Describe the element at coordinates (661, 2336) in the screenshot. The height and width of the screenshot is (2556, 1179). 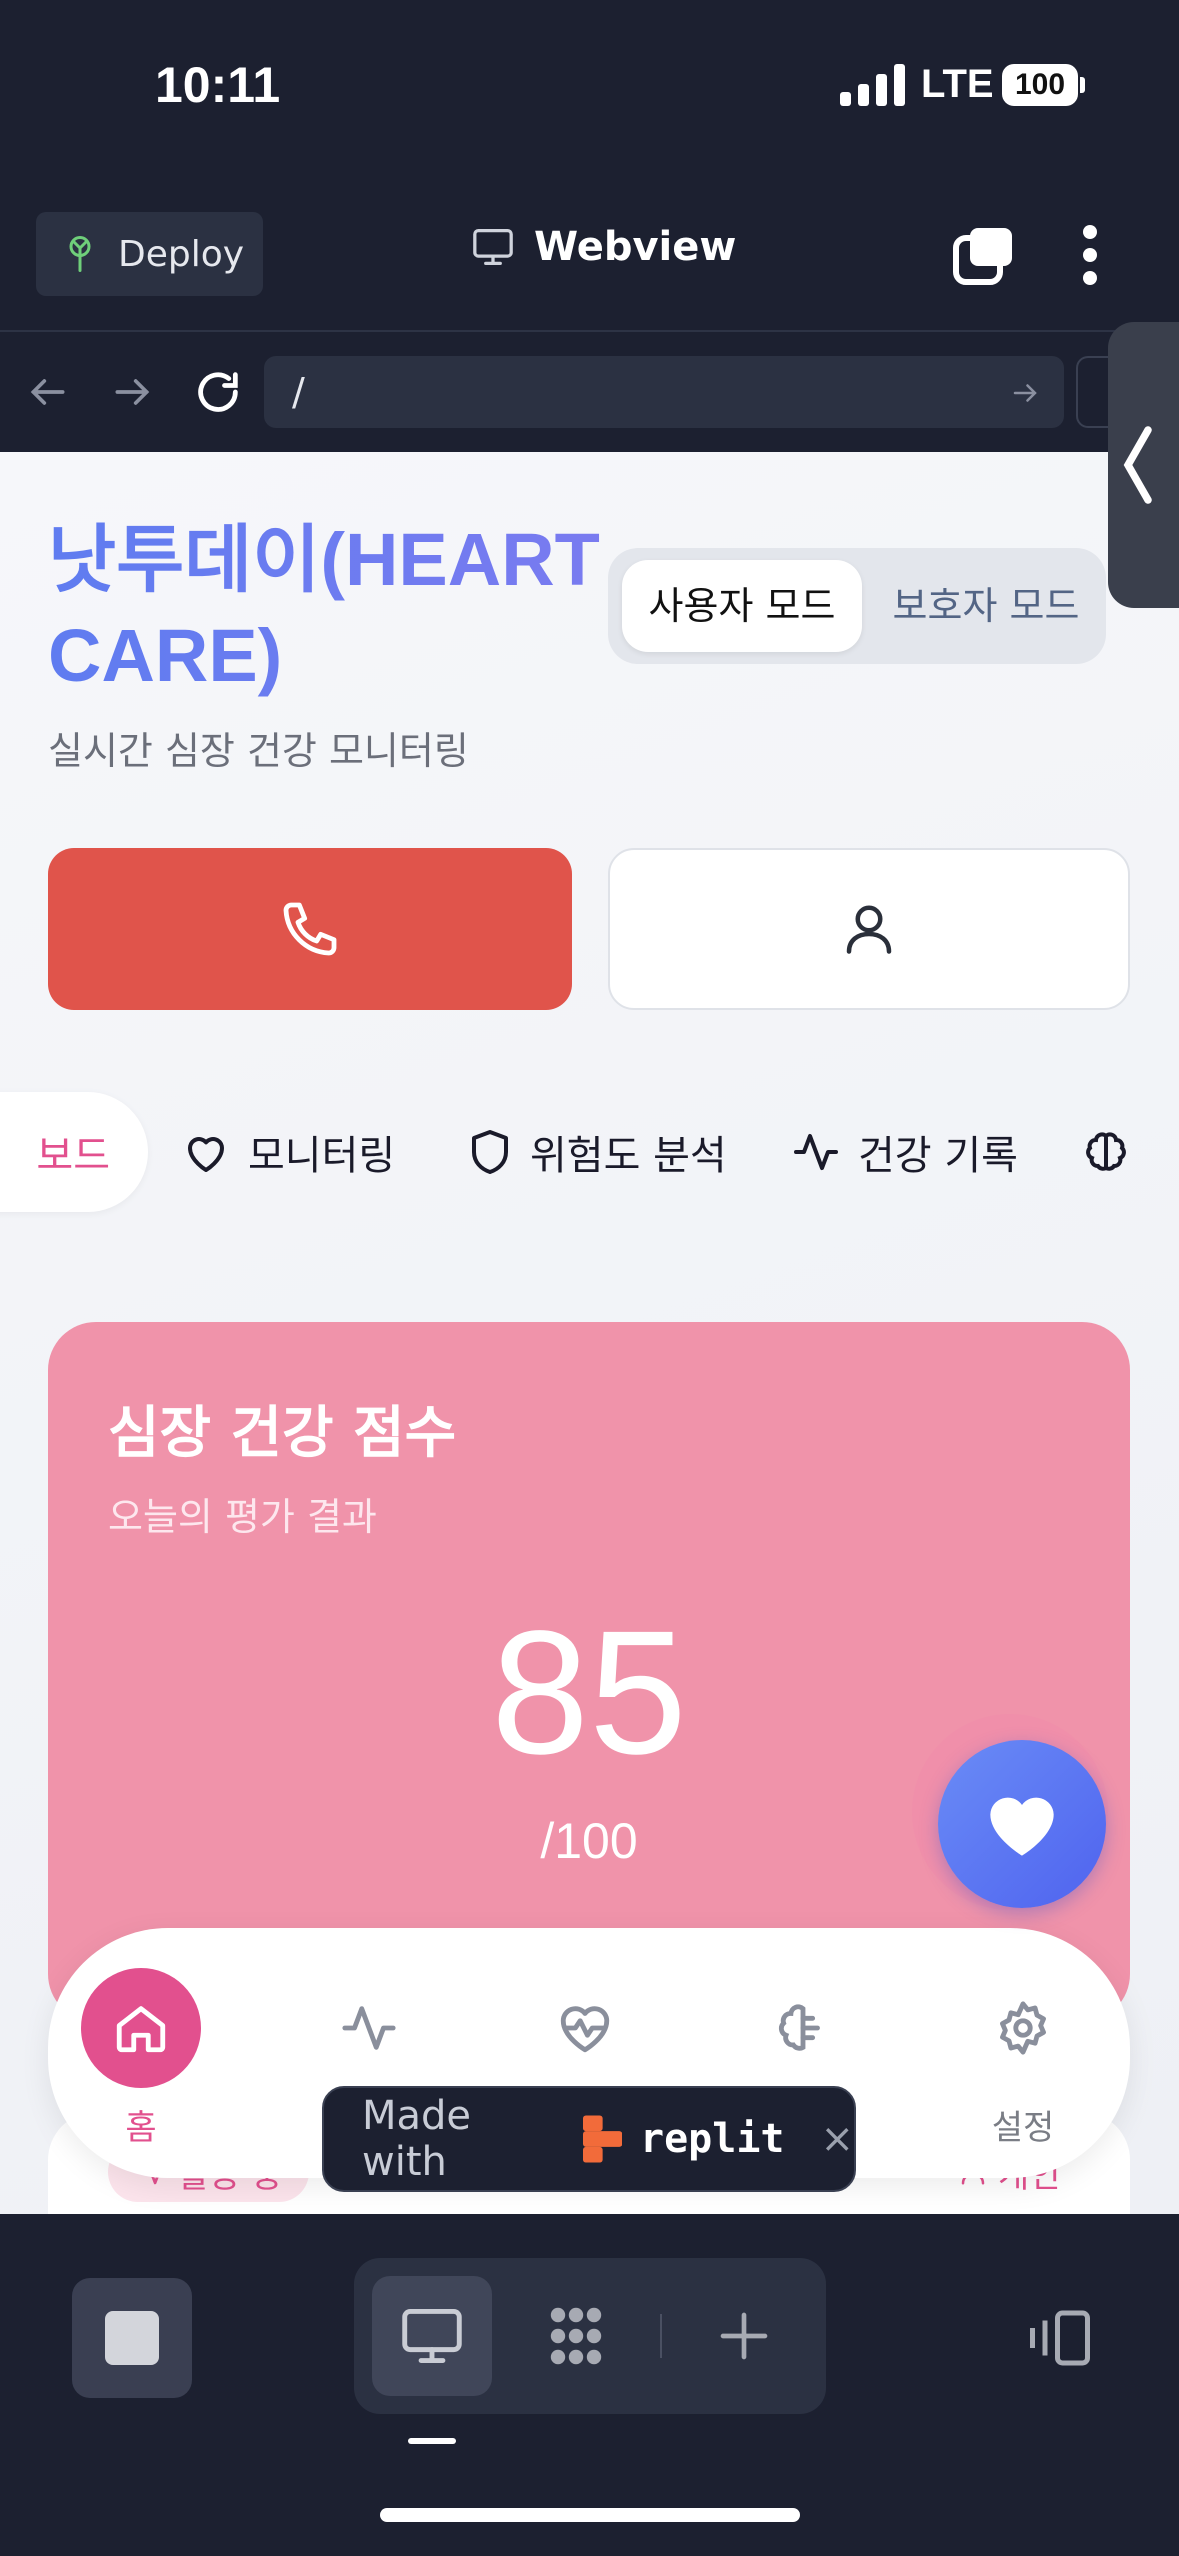
I see `group-divider` at that location.